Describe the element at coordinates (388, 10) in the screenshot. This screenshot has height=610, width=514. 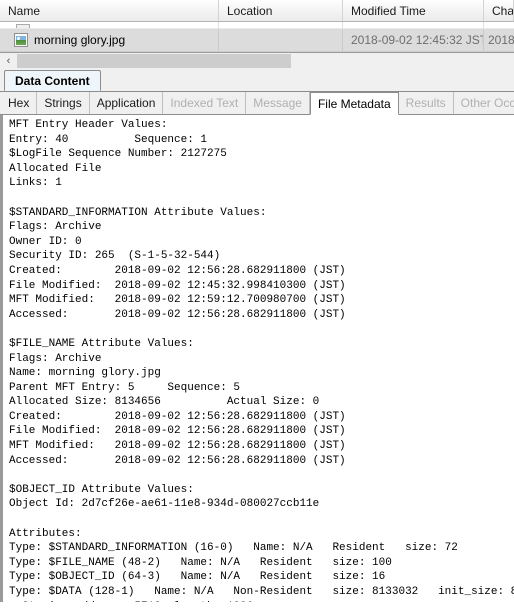
I see `column-header-modified-time-label: Modified Time` at that location.